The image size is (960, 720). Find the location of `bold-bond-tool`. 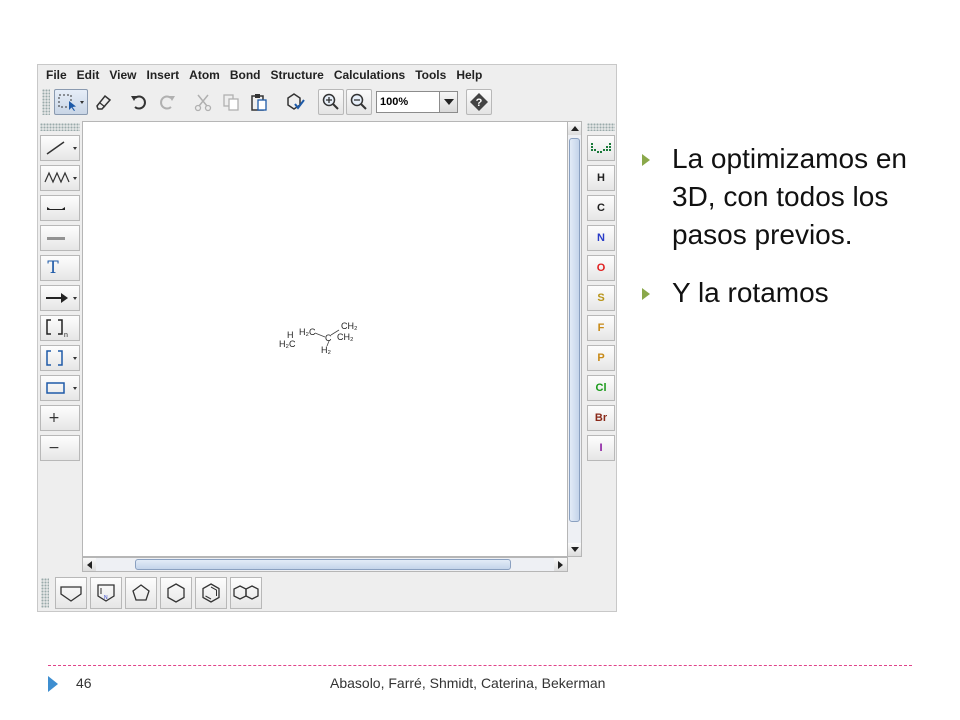

bold-bond-tool is located at coordinates (60, 208).